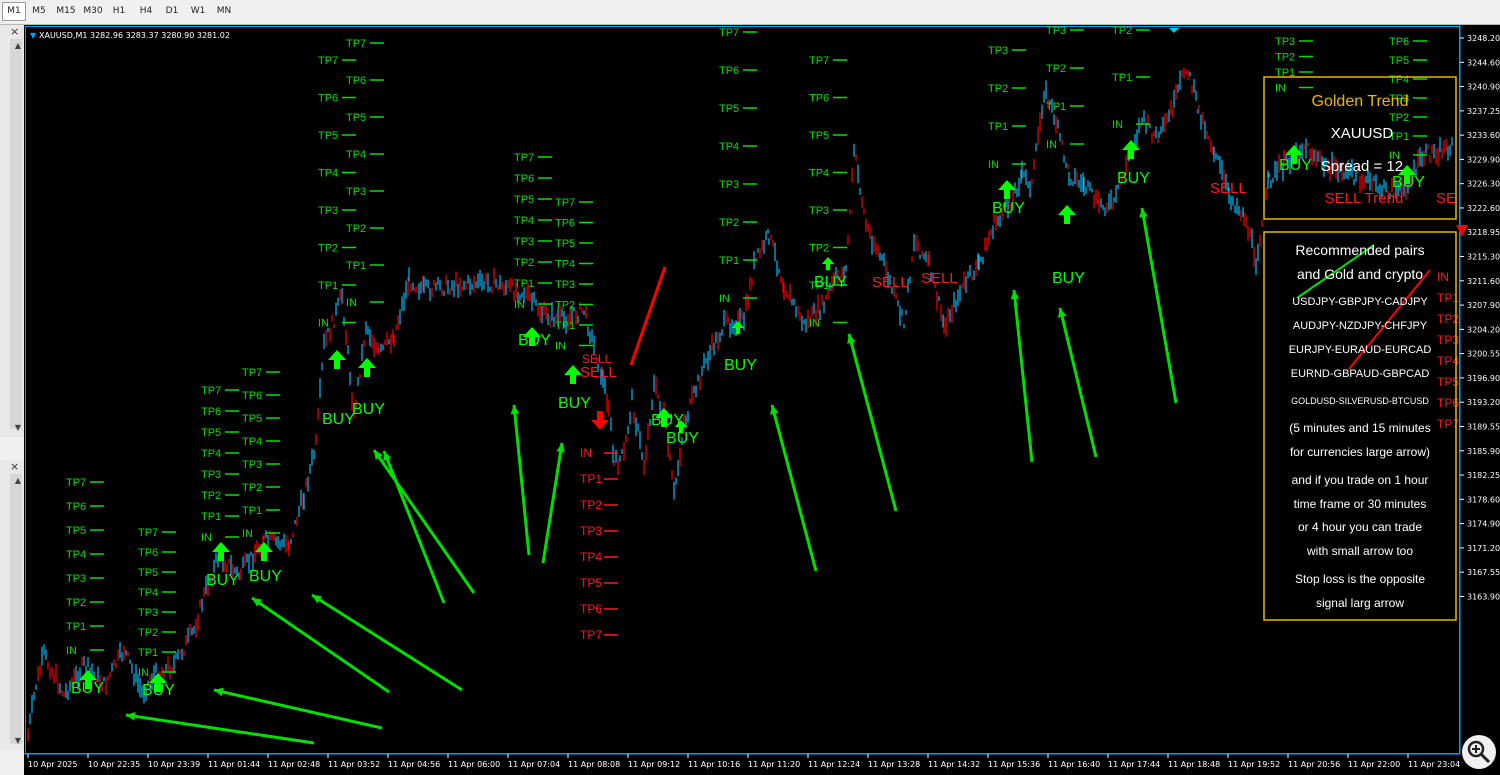 This screenshot has width=1500, height=775. Describe the element at coordinates (1483, 572) in the screenshot. I see `price-label: 3167.55` at that location.